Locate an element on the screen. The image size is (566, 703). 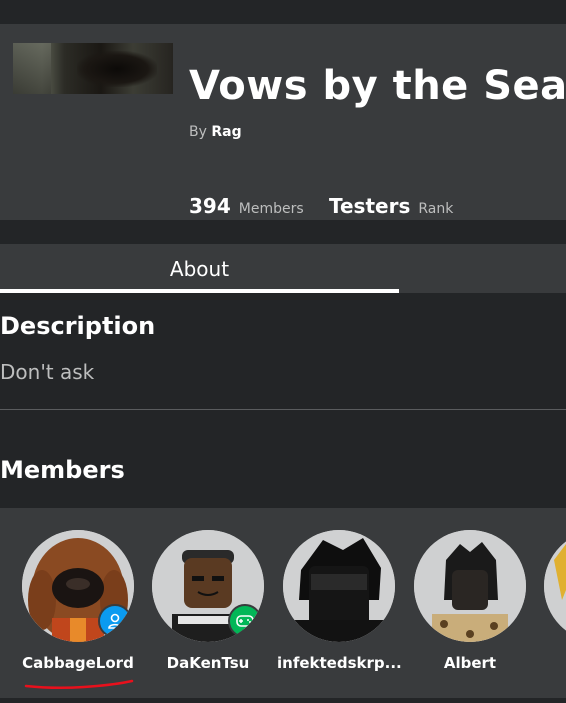
active-tab-indicator is located at coordinates (199, 291).